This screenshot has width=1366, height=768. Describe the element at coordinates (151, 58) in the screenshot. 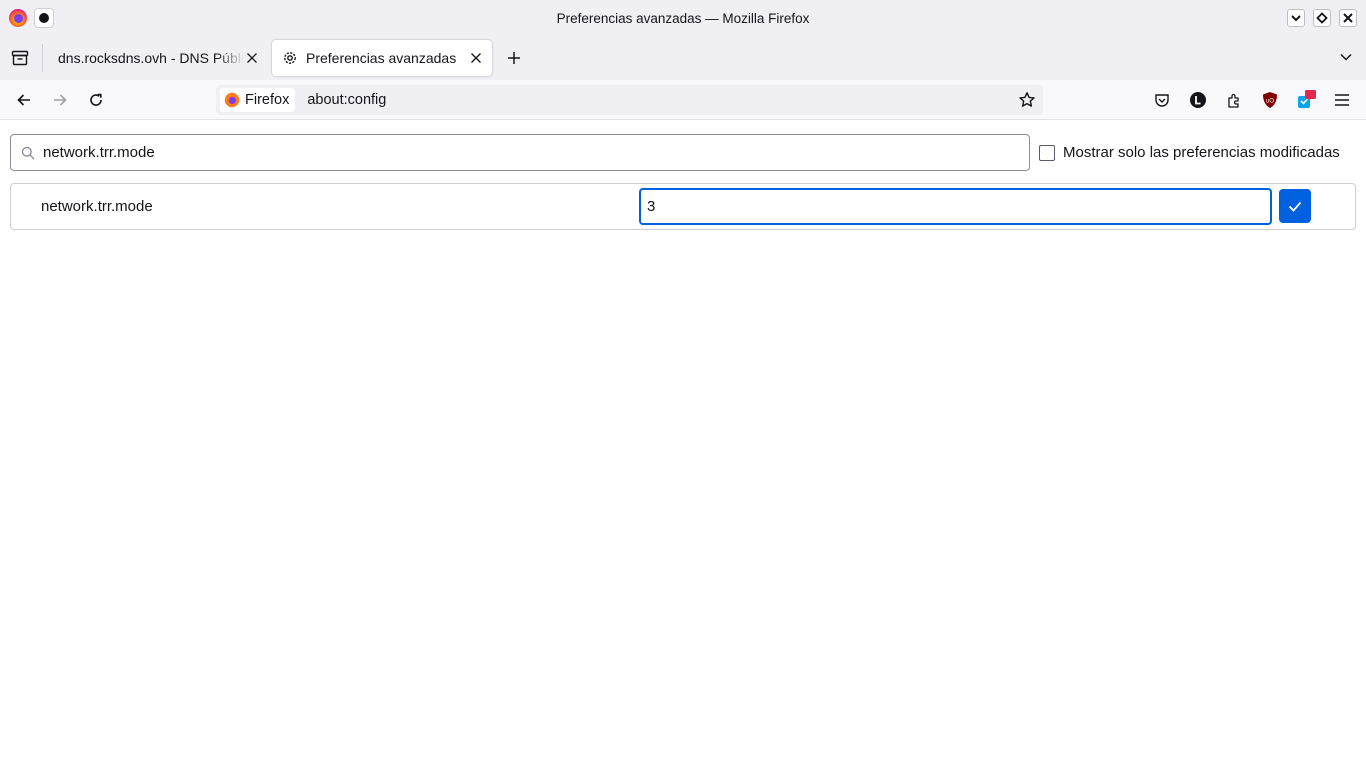

I see `tab-label: dns.rocksdns.ovh - DNS Públicos` at that location.